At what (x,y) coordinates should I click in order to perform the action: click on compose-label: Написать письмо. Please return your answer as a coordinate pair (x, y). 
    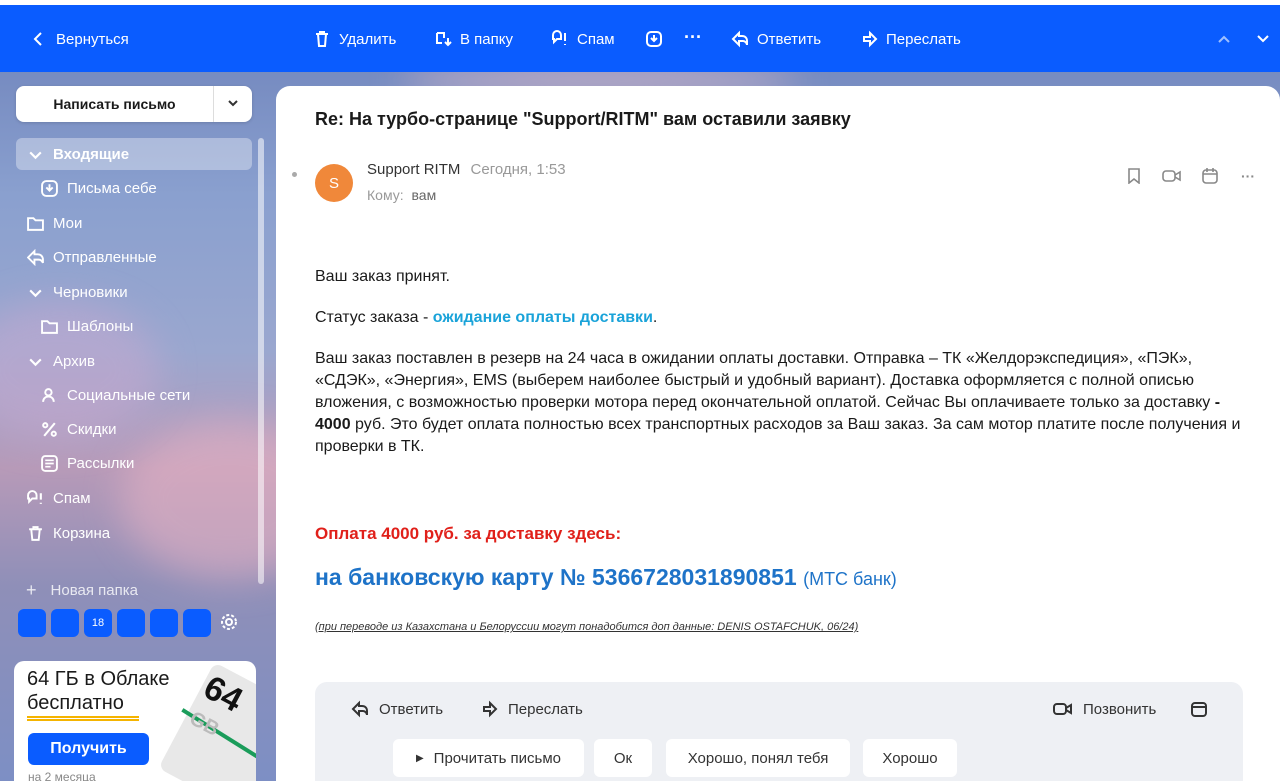
    Looking at the image, I should click on (115, 104).